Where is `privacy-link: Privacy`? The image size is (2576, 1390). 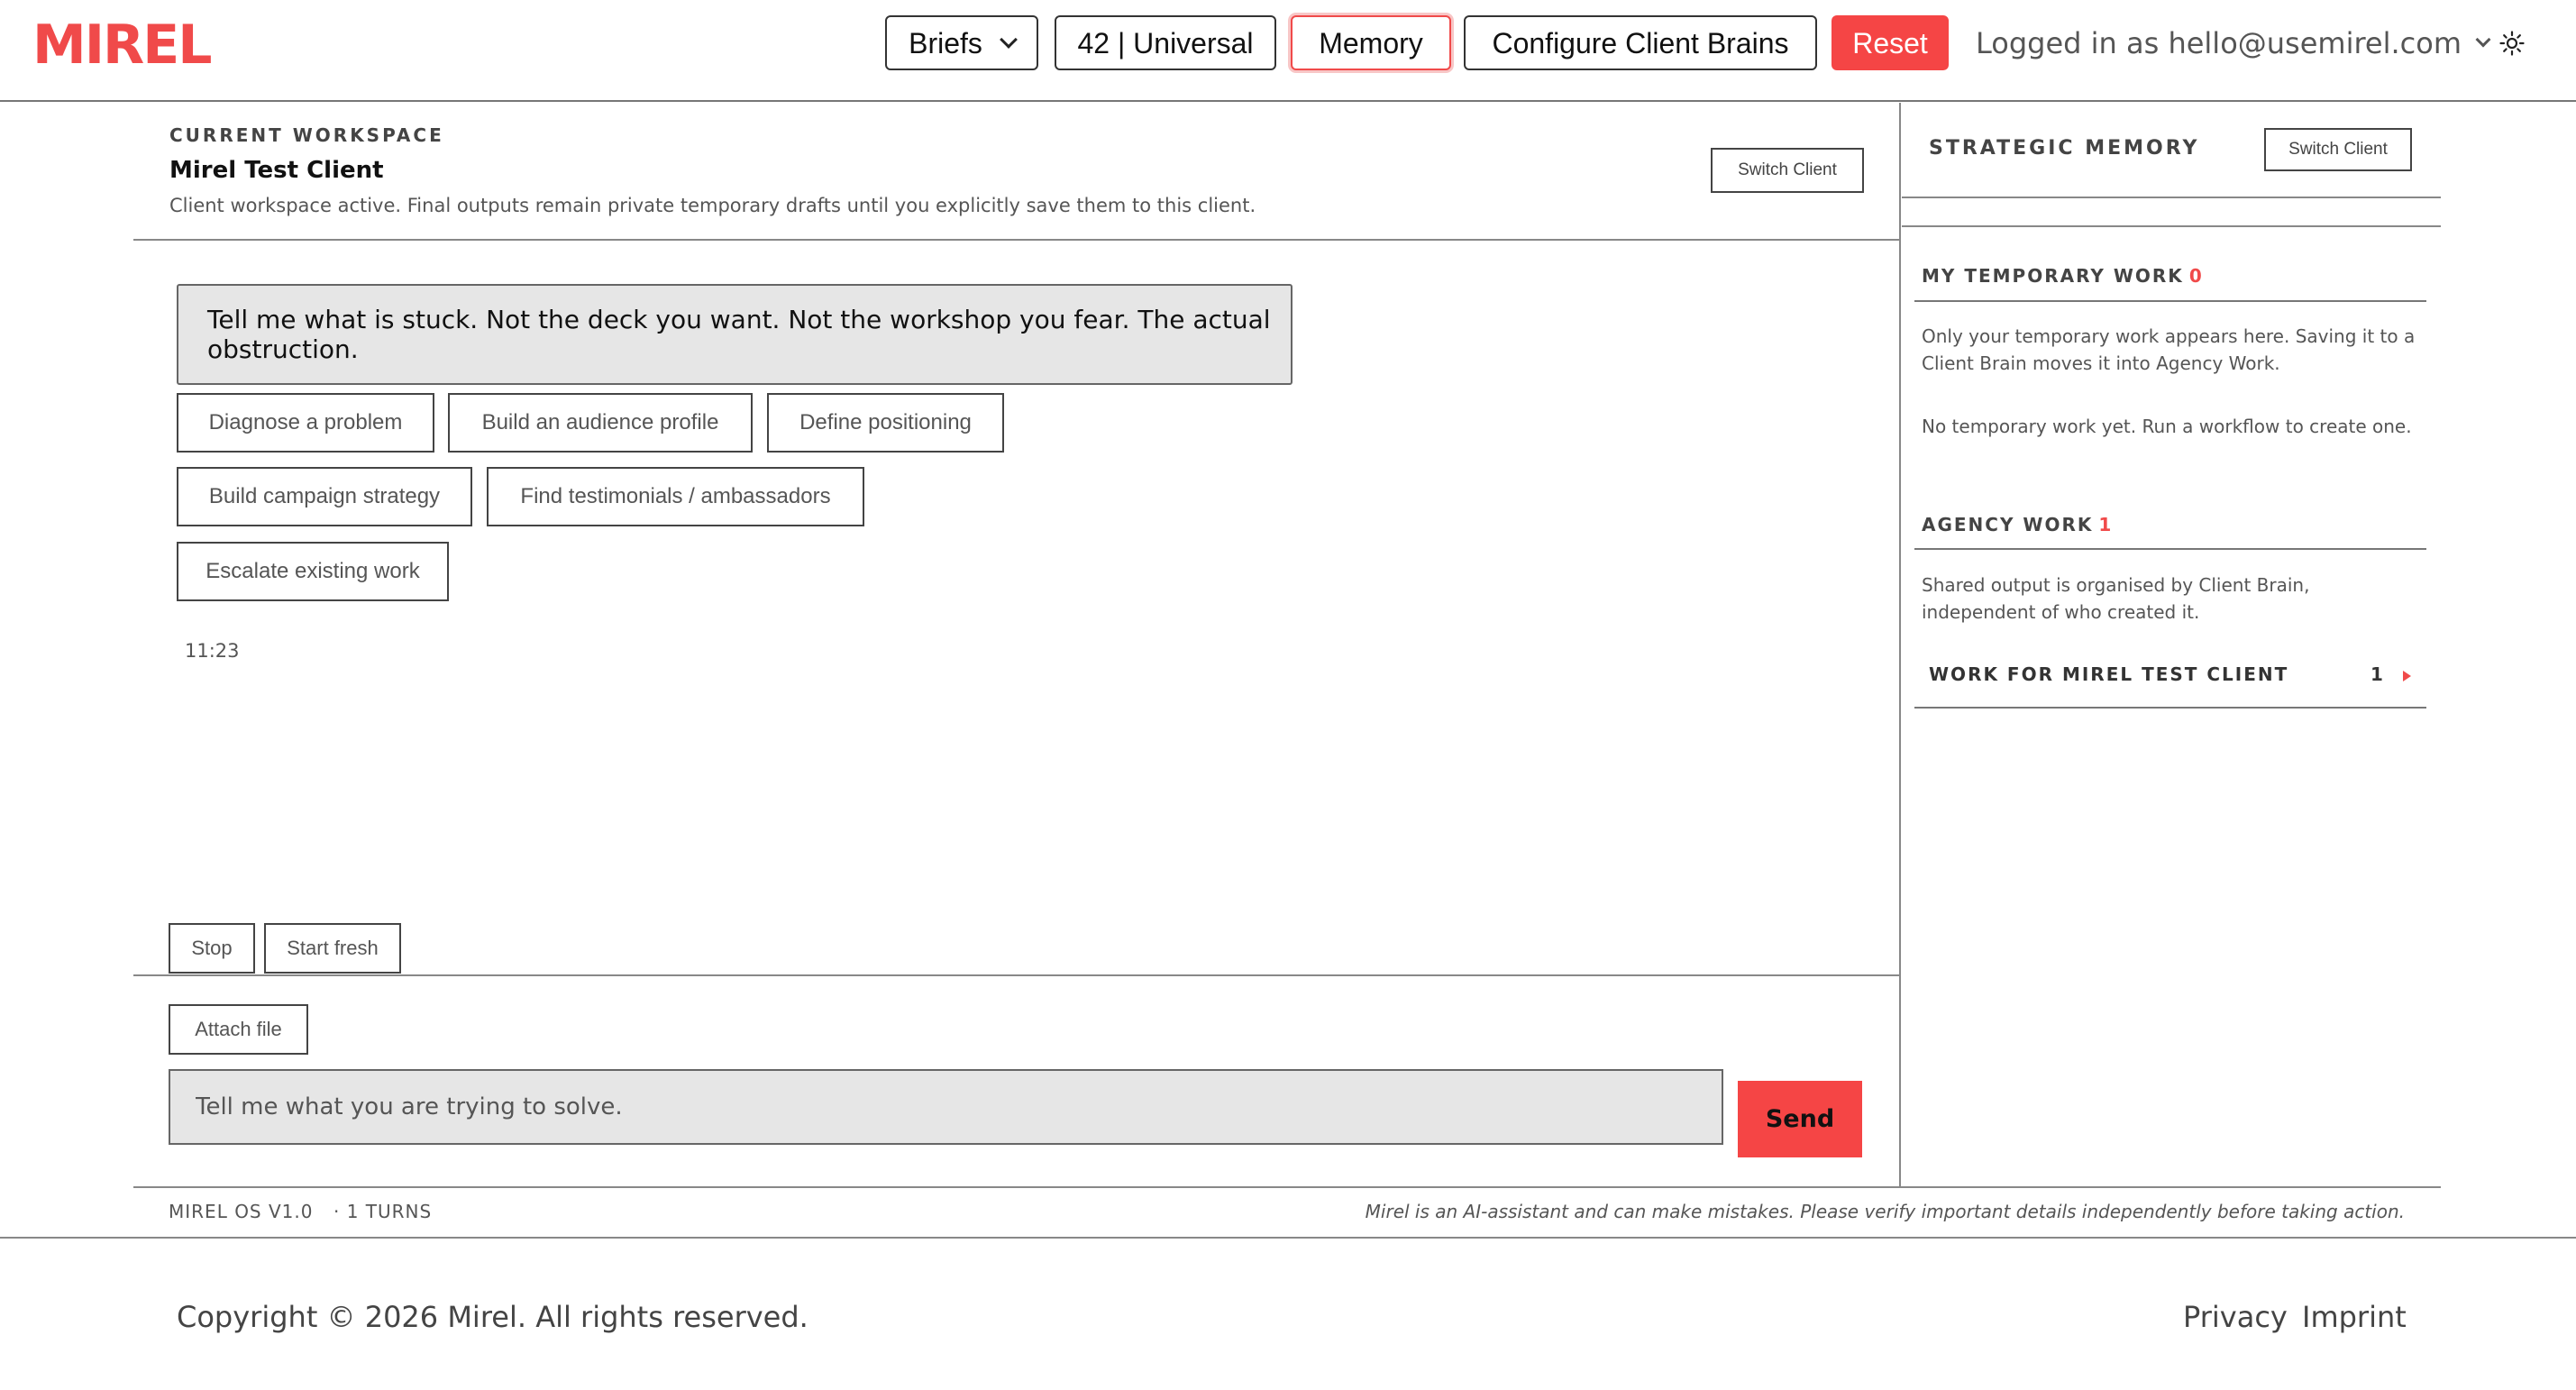
privacy-link: Privacy is located at coordinates (2235, 1317).